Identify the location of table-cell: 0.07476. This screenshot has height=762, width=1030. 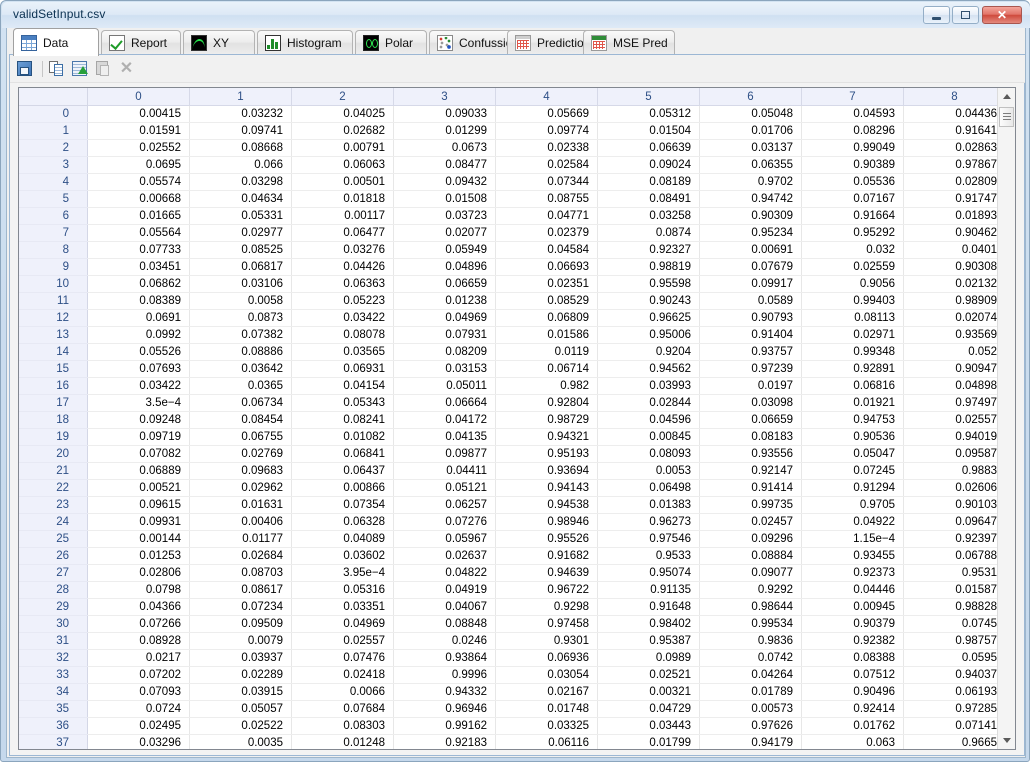
(342, 658).